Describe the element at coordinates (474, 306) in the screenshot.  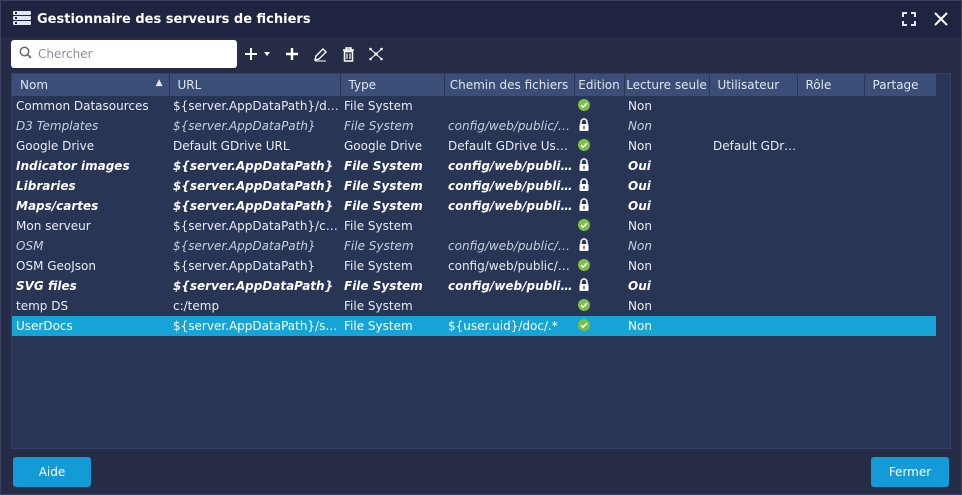
I see `table-row: temp DS c:/temp File System Non` at that location.